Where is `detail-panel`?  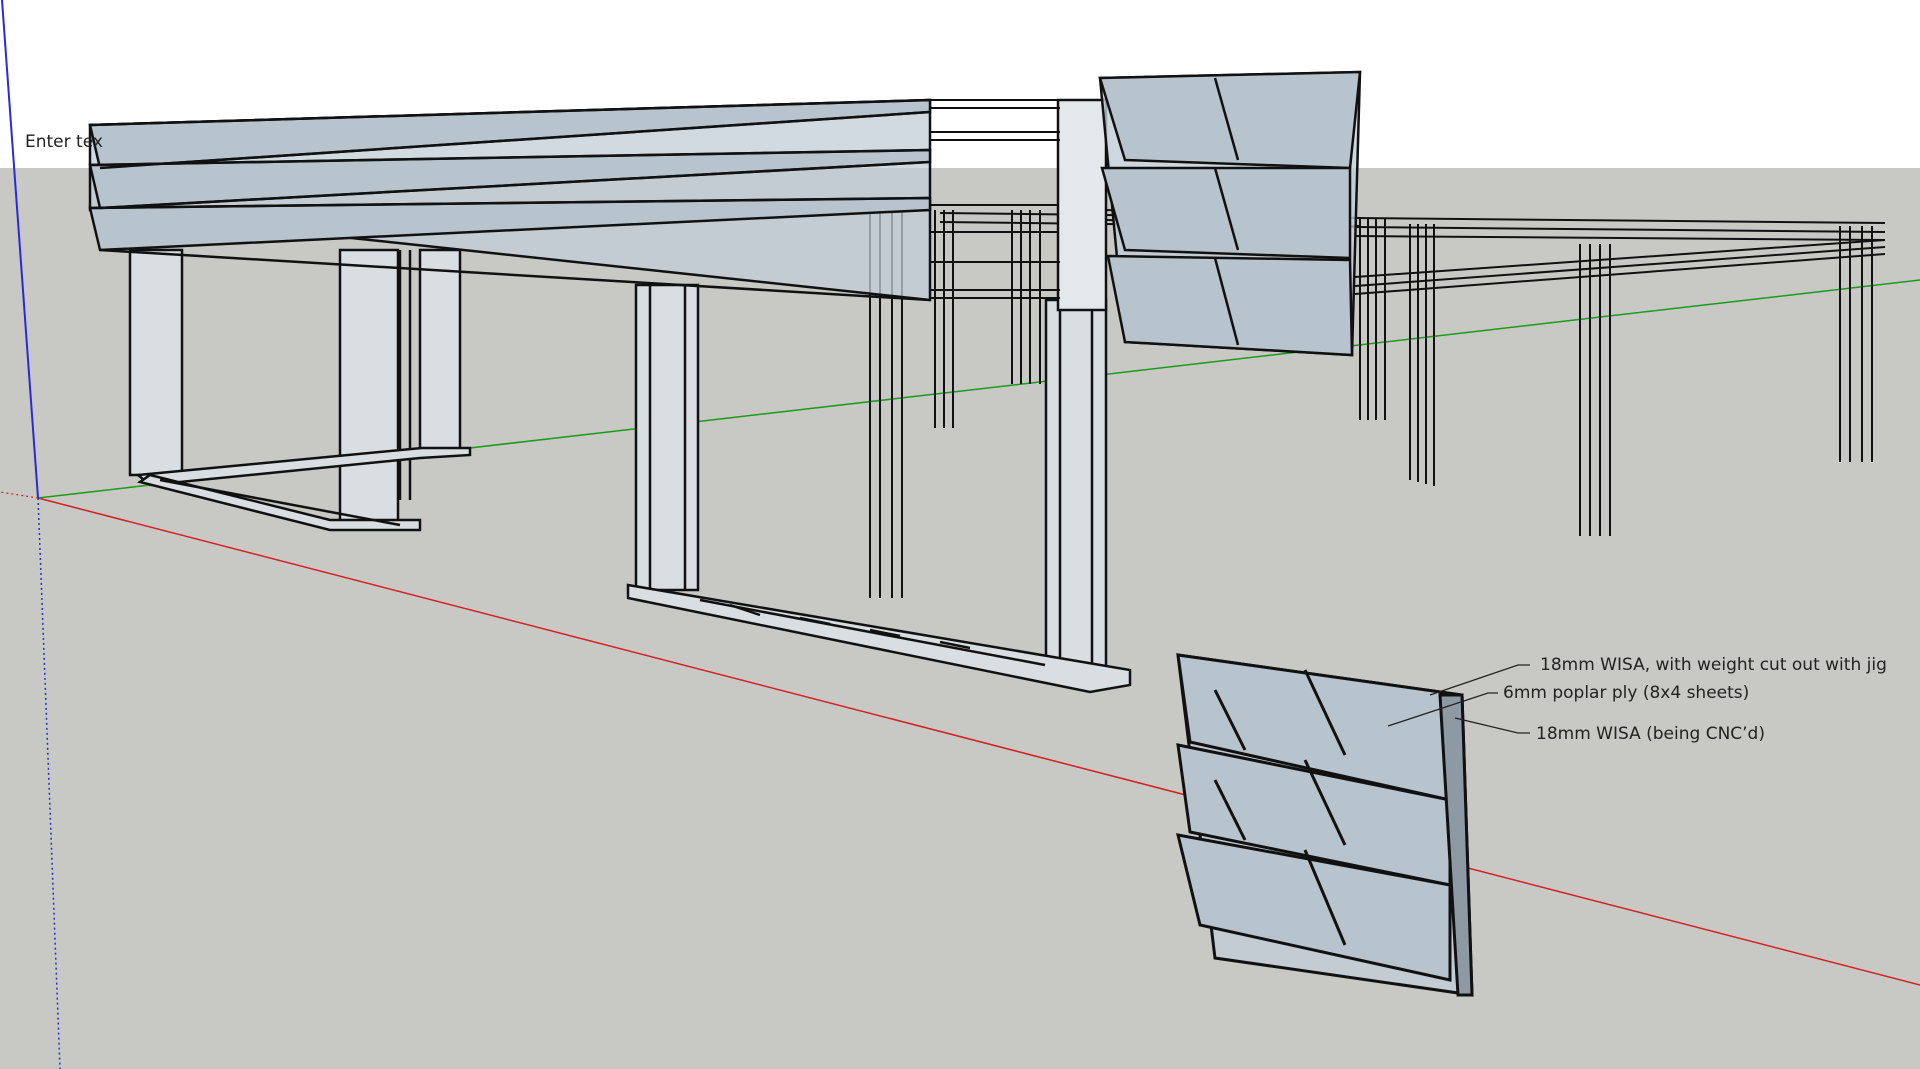 detail-panel is located at coordinates (1324, 825).